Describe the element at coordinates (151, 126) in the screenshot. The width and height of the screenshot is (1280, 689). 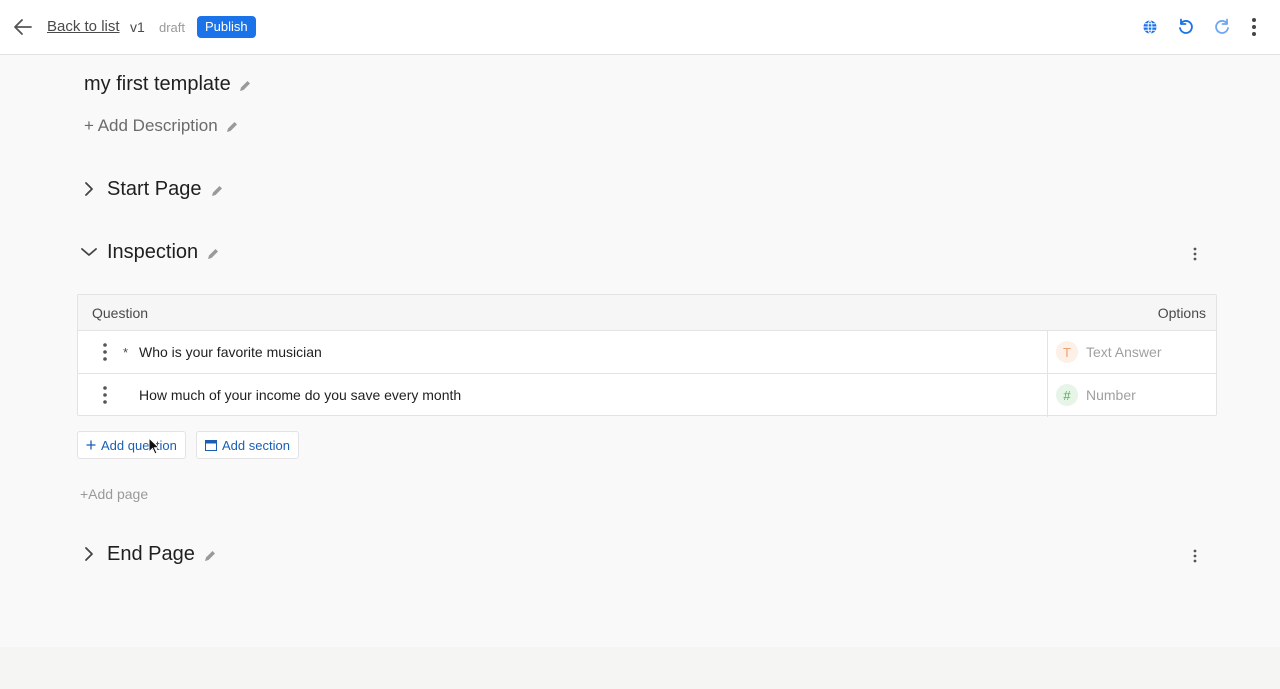
I see `add-description-link: + Add Description` at that location.